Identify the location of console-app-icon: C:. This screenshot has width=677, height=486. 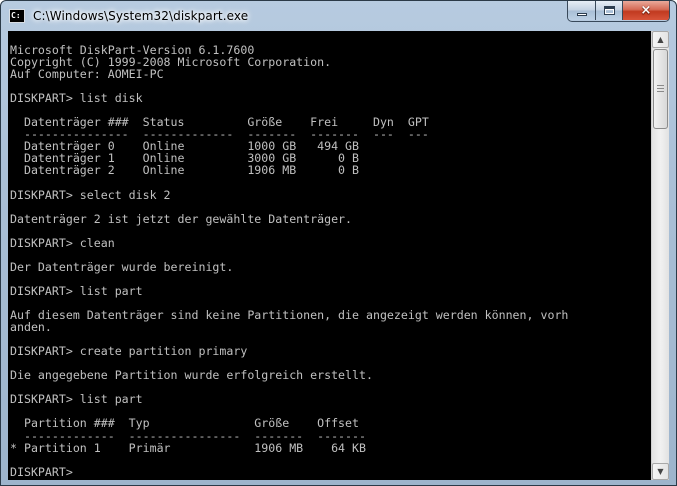
(17, 16).